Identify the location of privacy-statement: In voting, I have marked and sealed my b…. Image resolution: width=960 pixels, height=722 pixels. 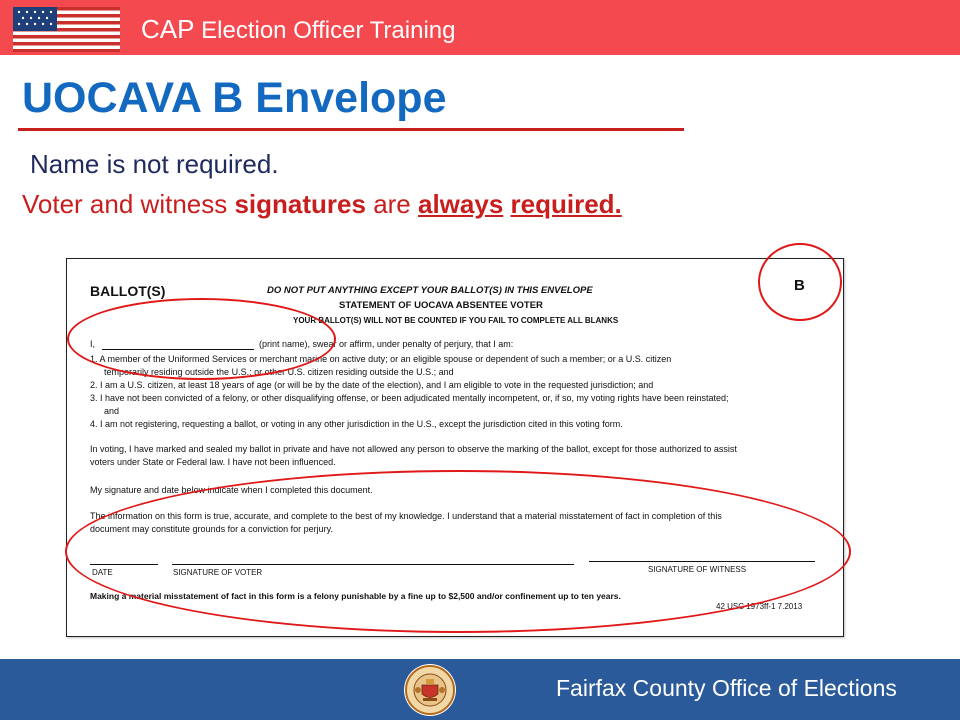
(413, 449).